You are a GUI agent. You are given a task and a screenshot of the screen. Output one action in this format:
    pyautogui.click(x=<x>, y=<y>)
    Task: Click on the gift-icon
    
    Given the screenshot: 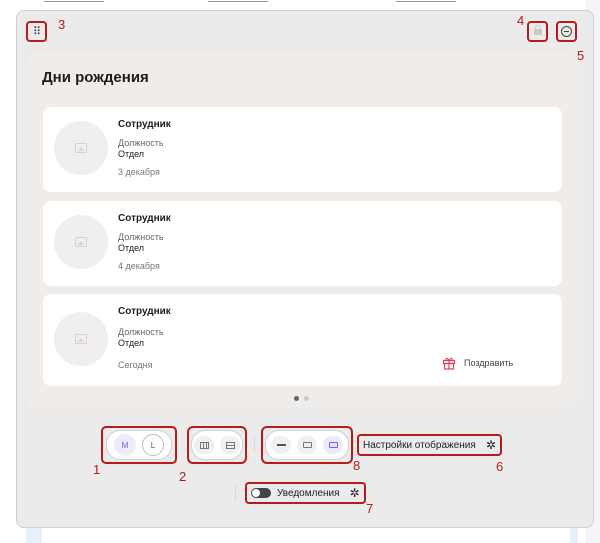 What is the action you would take?
    pyautogui.click(x=449, y=363)
    